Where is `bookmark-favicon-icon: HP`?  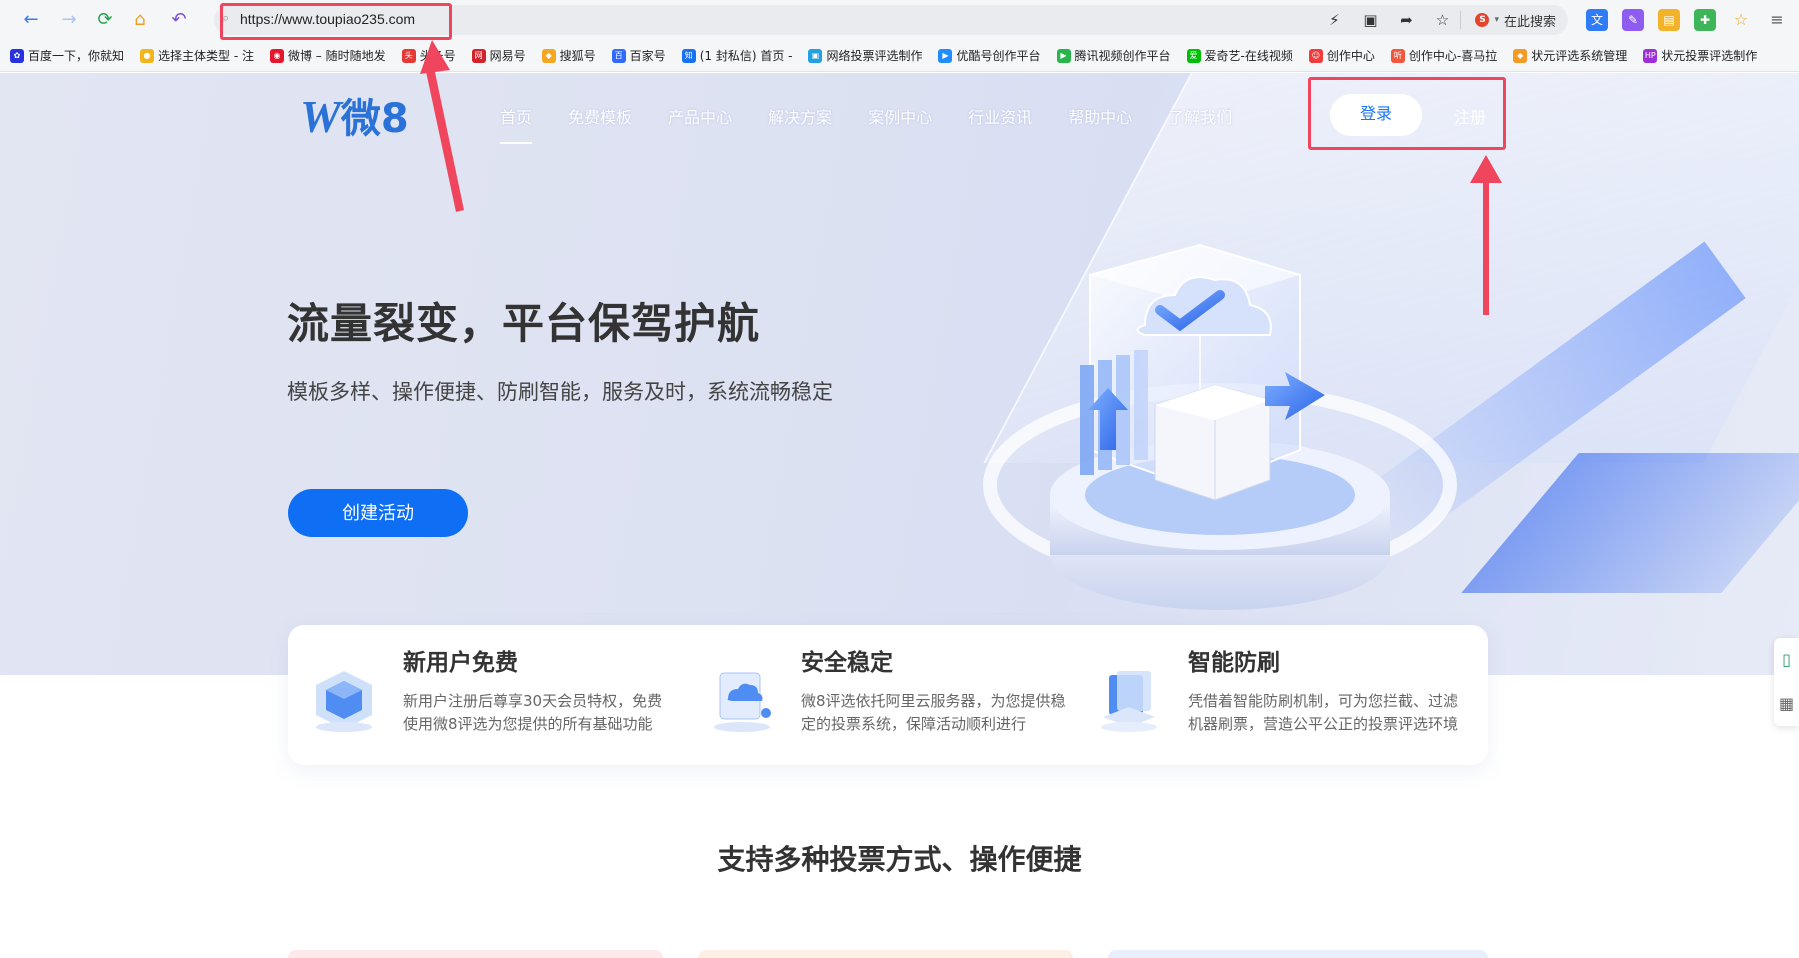
bookmark-favicon-icon: HP is located at coordinates (1650, 55).